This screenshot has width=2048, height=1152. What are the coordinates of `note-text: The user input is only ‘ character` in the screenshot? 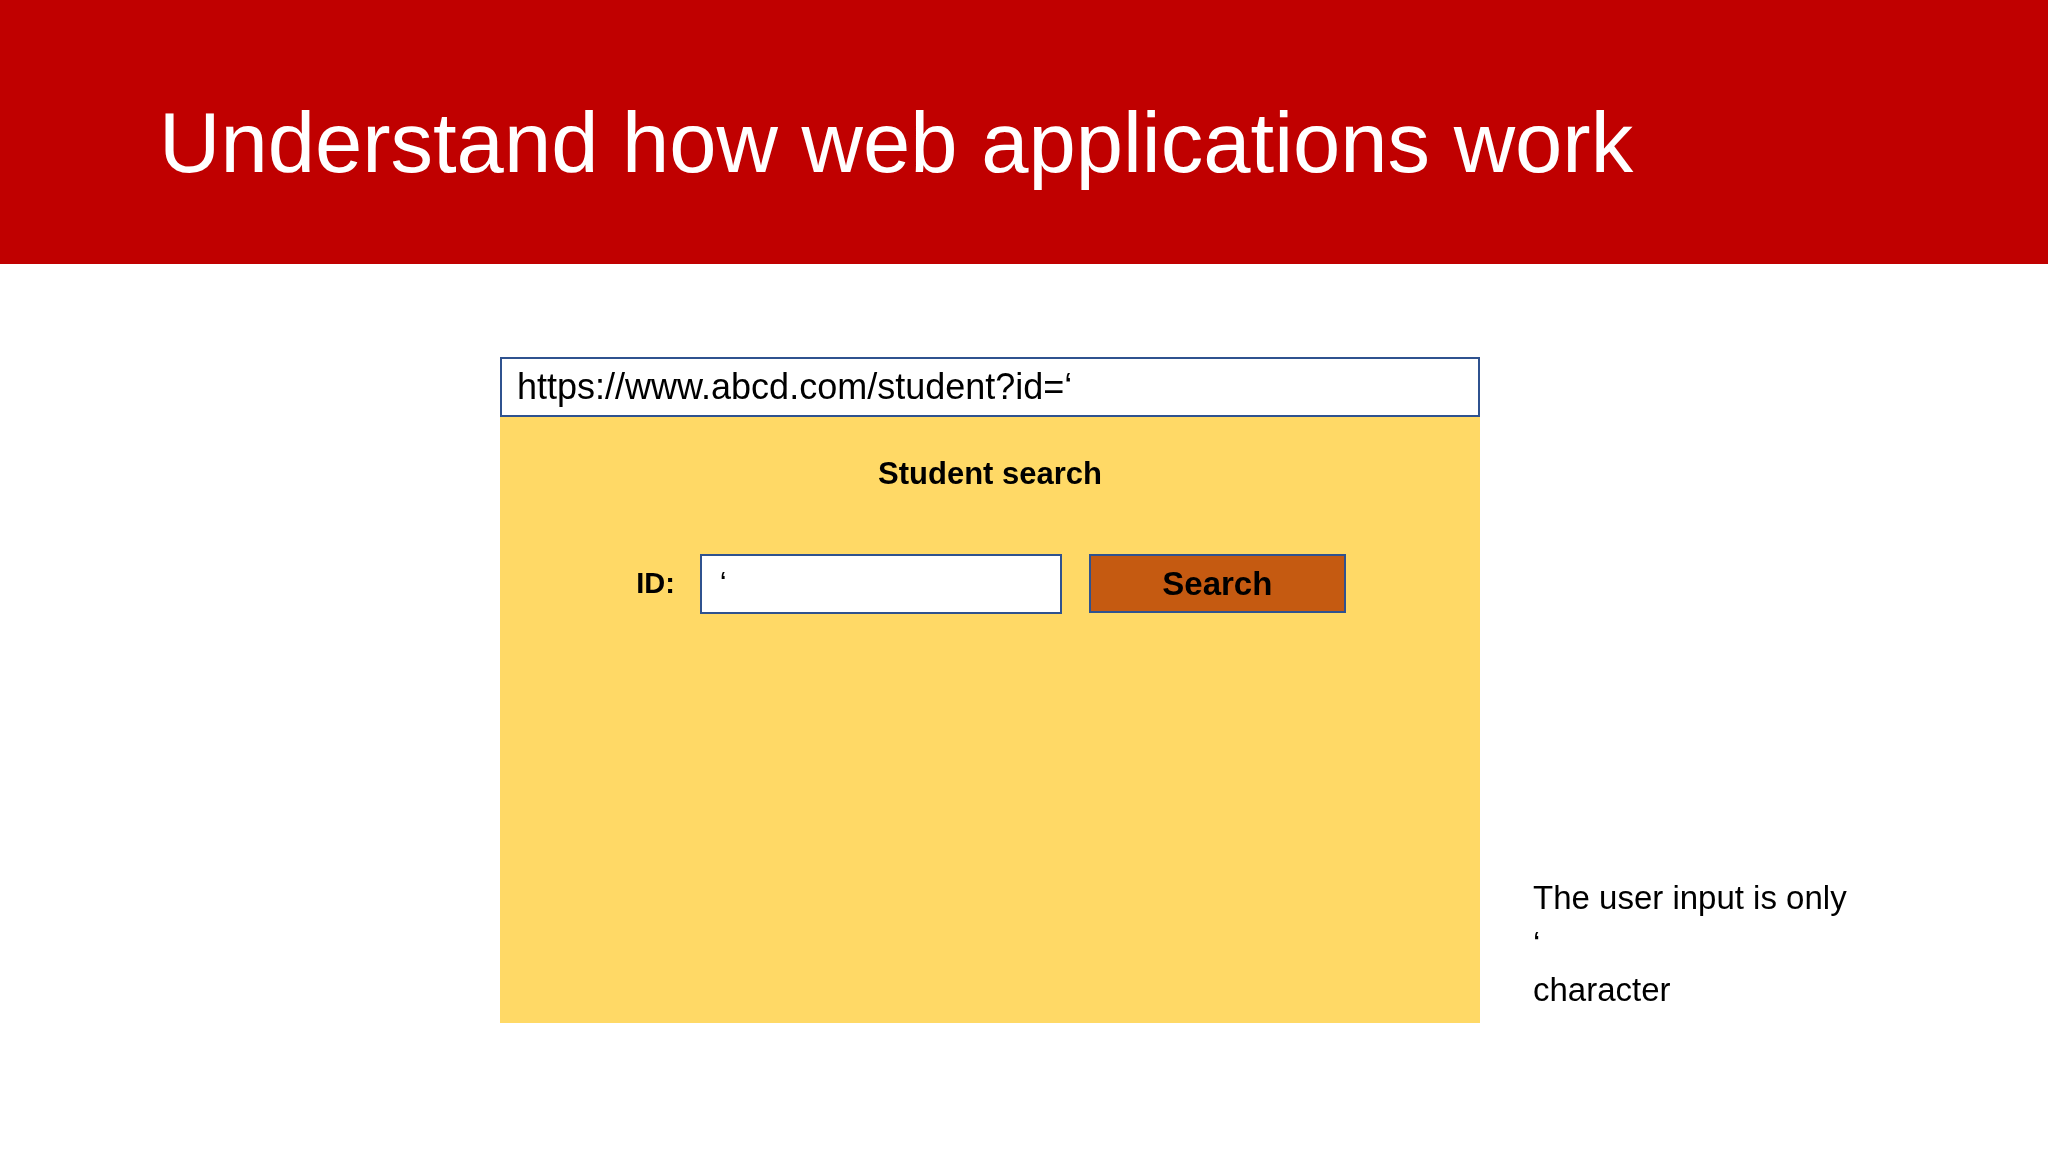 It's located at (1690, 944).